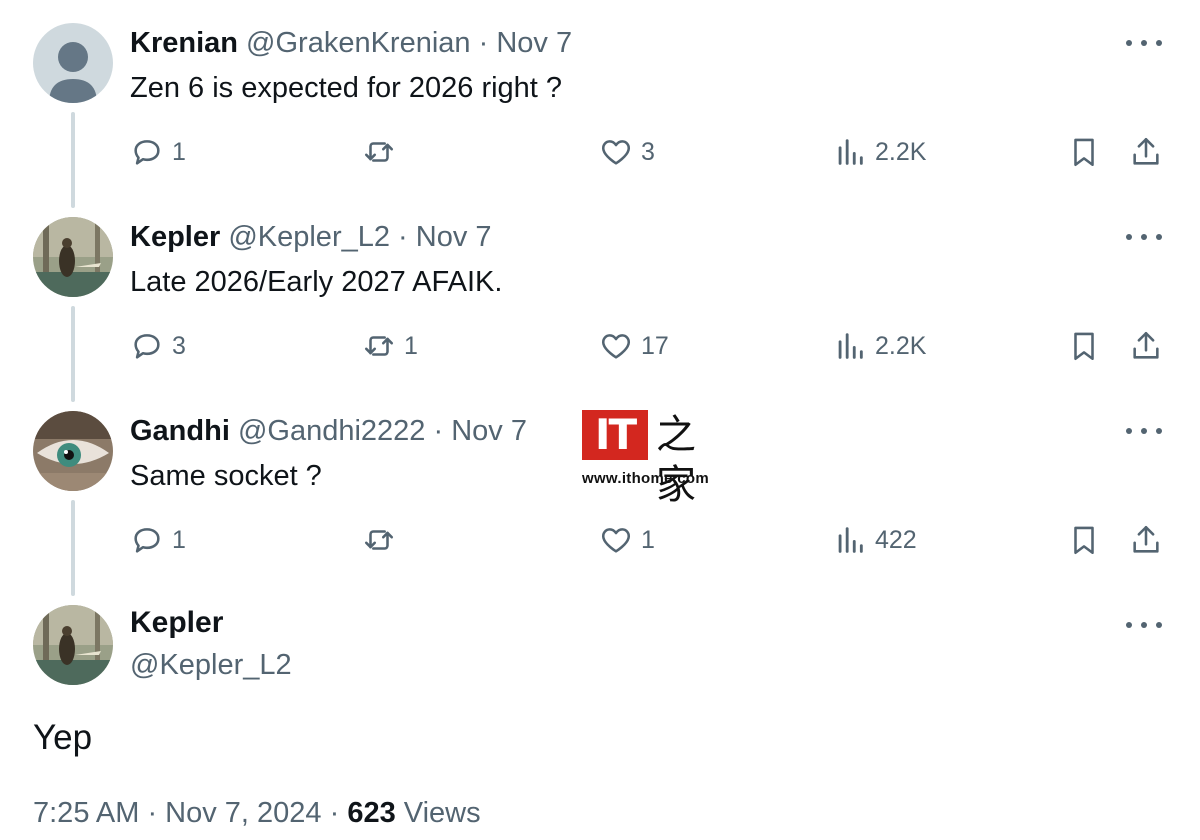 This screenshot has width=1200, height=840. What do you see at coordinates (179, 346) in the screenshot?
I see `reply-count: 3` at bounding box center [179, 346].